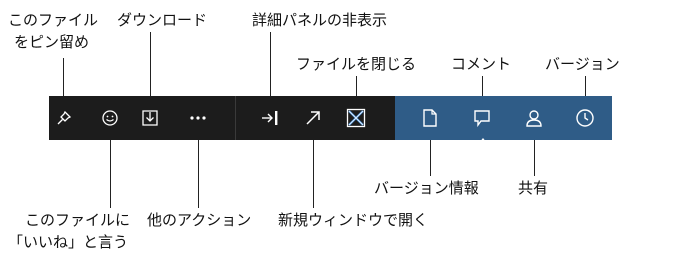 The image size is (677, 255). I want to click on close-file-button, so click(356, 118).